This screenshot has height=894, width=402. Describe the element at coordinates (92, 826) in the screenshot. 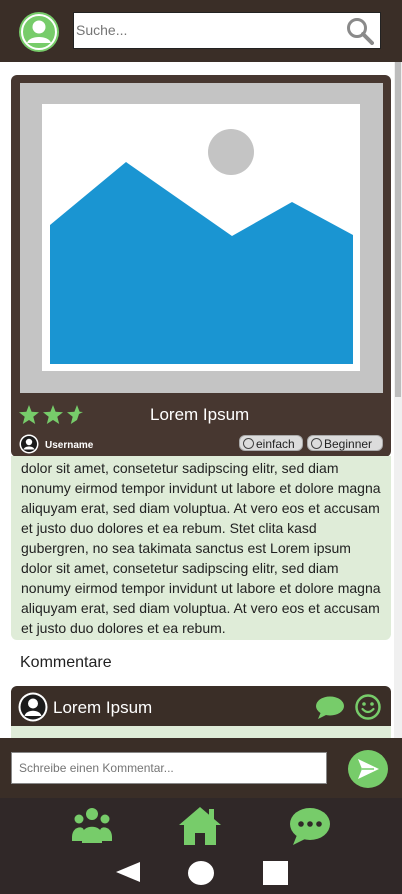

I see `users-icon` at that location.